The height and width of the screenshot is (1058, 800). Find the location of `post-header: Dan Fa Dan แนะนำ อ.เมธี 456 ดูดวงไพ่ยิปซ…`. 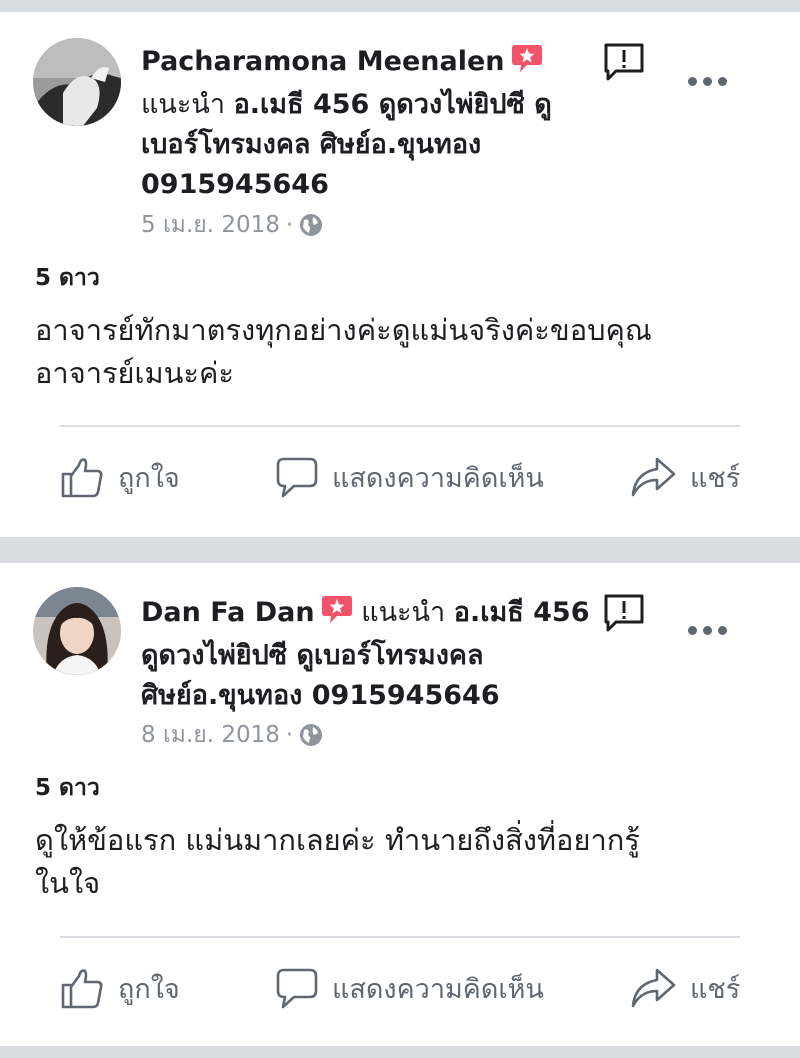

post-header: Dan Fa Dan แนะนำ อ.เมธี 456 ดูดวงไพ่ยิปซ… is located at coordinates (370, 654).